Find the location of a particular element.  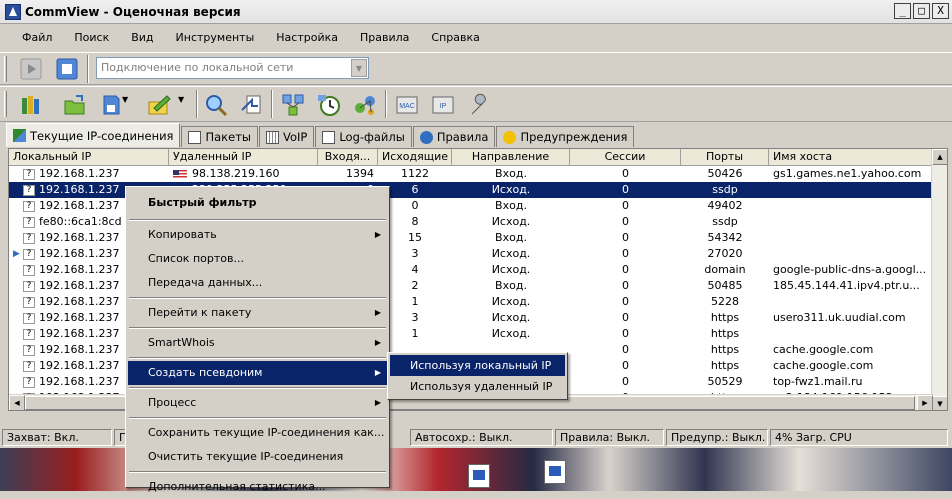

filter-dropdown-arrow-icon: ▼ is located at coordinates (183, 108).